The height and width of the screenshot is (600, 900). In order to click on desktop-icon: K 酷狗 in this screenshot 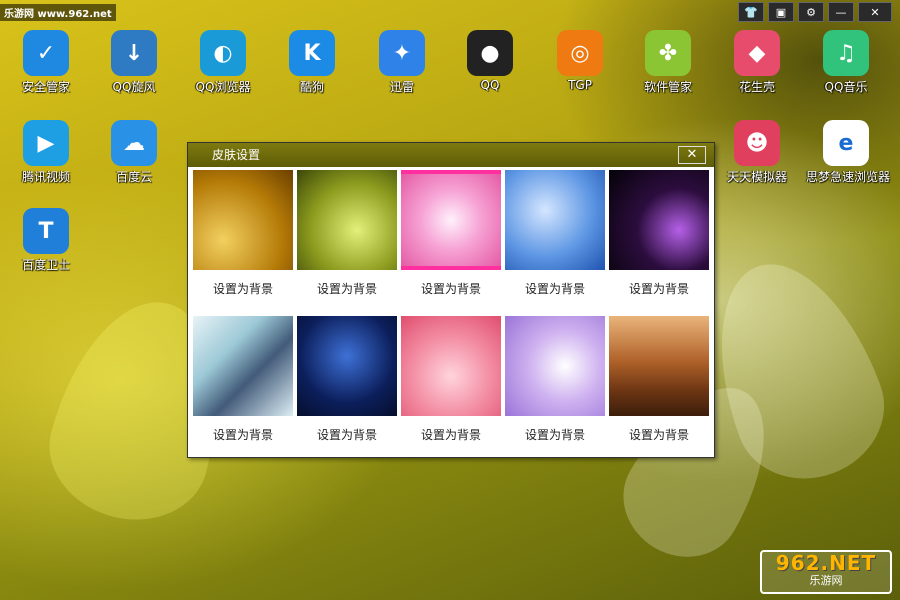, I will do `click(312, 62)`.